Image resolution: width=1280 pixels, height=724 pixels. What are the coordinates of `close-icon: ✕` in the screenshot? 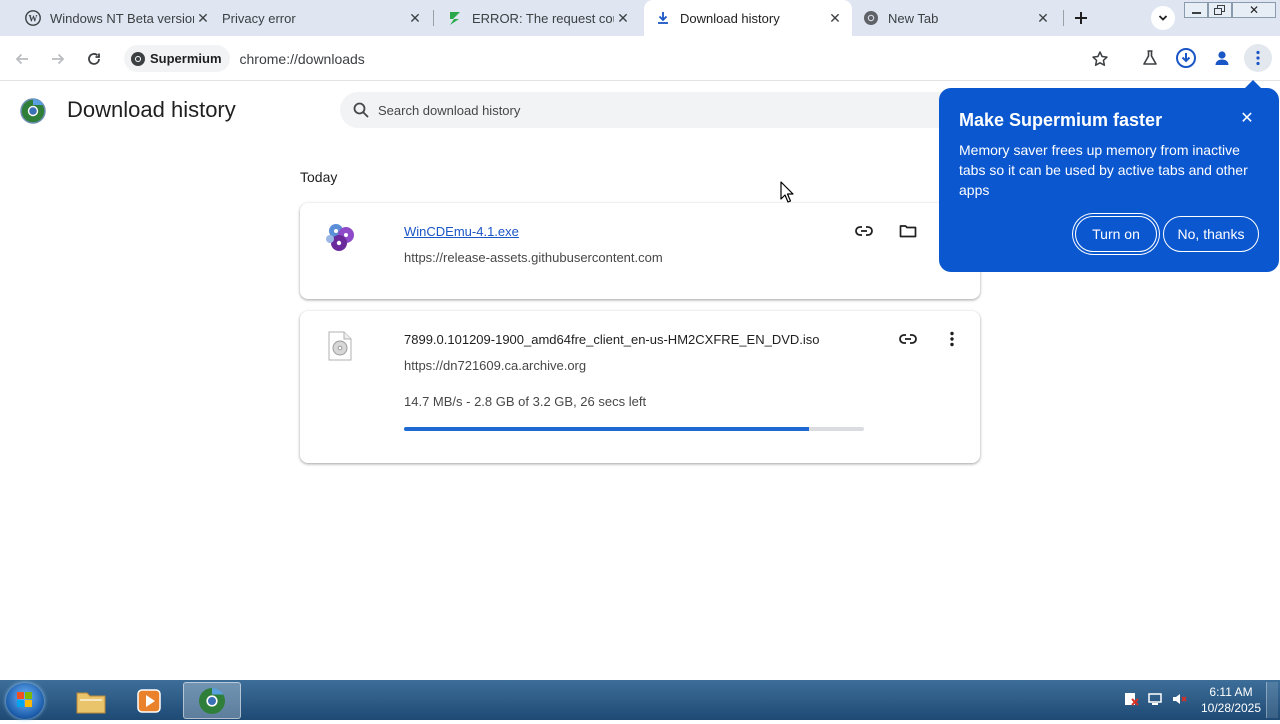 It's located at (1247, 118).